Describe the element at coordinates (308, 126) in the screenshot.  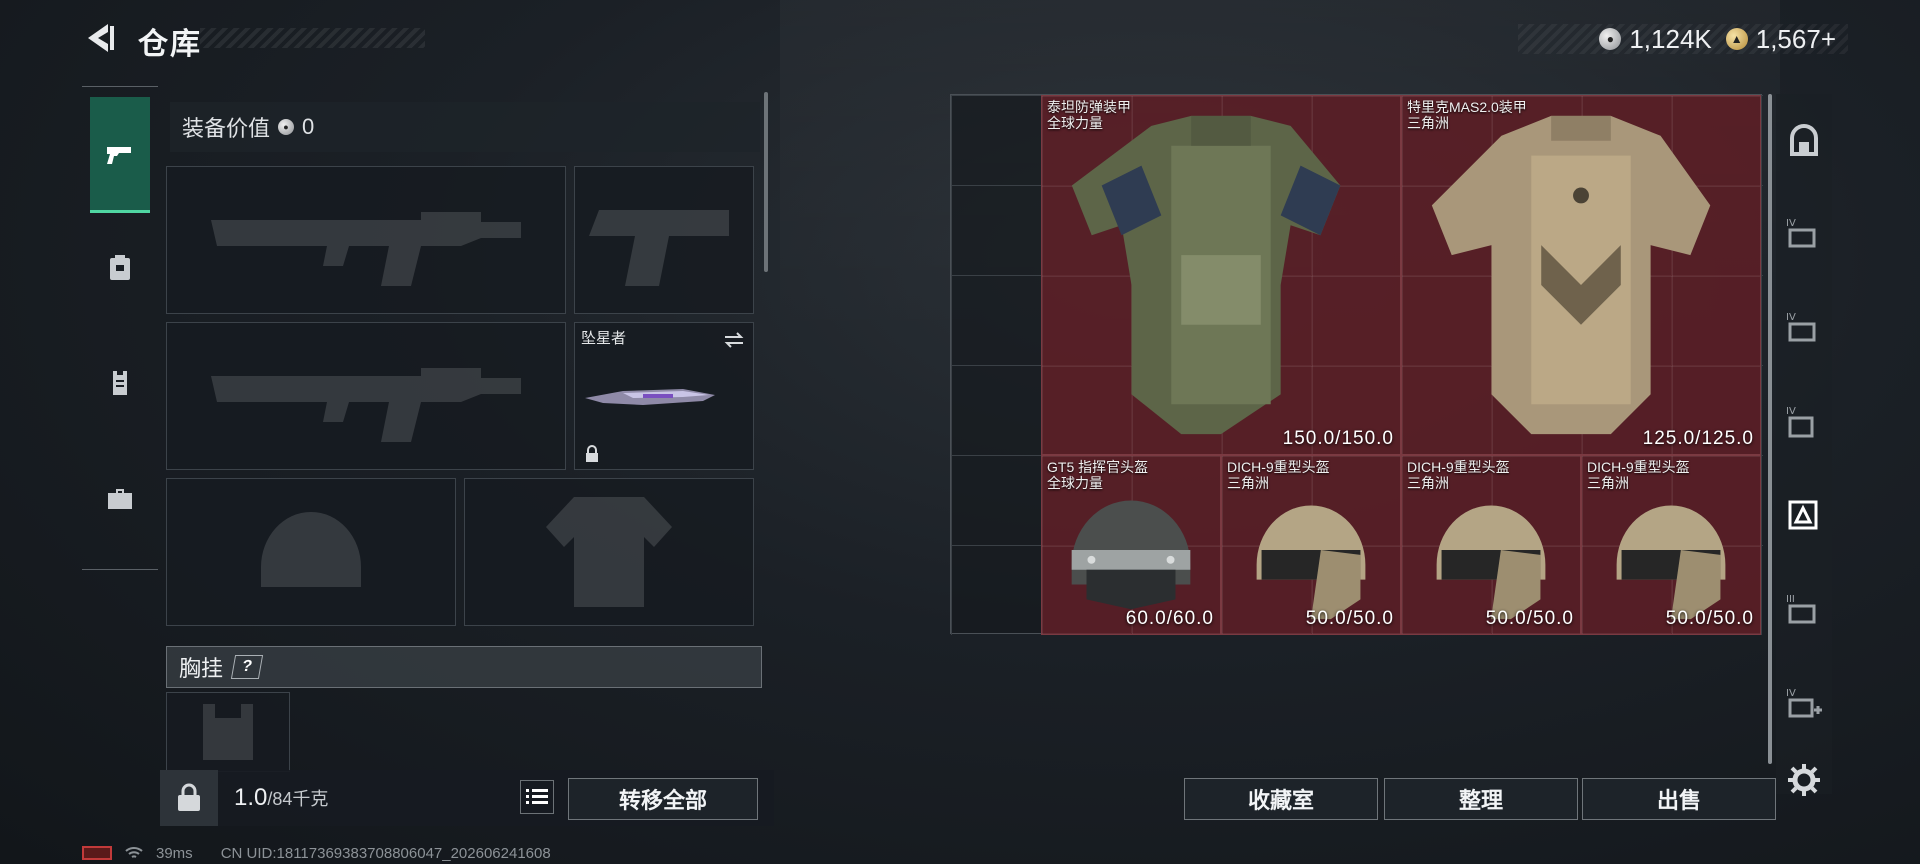
I see `equip-value: 0` at that location.